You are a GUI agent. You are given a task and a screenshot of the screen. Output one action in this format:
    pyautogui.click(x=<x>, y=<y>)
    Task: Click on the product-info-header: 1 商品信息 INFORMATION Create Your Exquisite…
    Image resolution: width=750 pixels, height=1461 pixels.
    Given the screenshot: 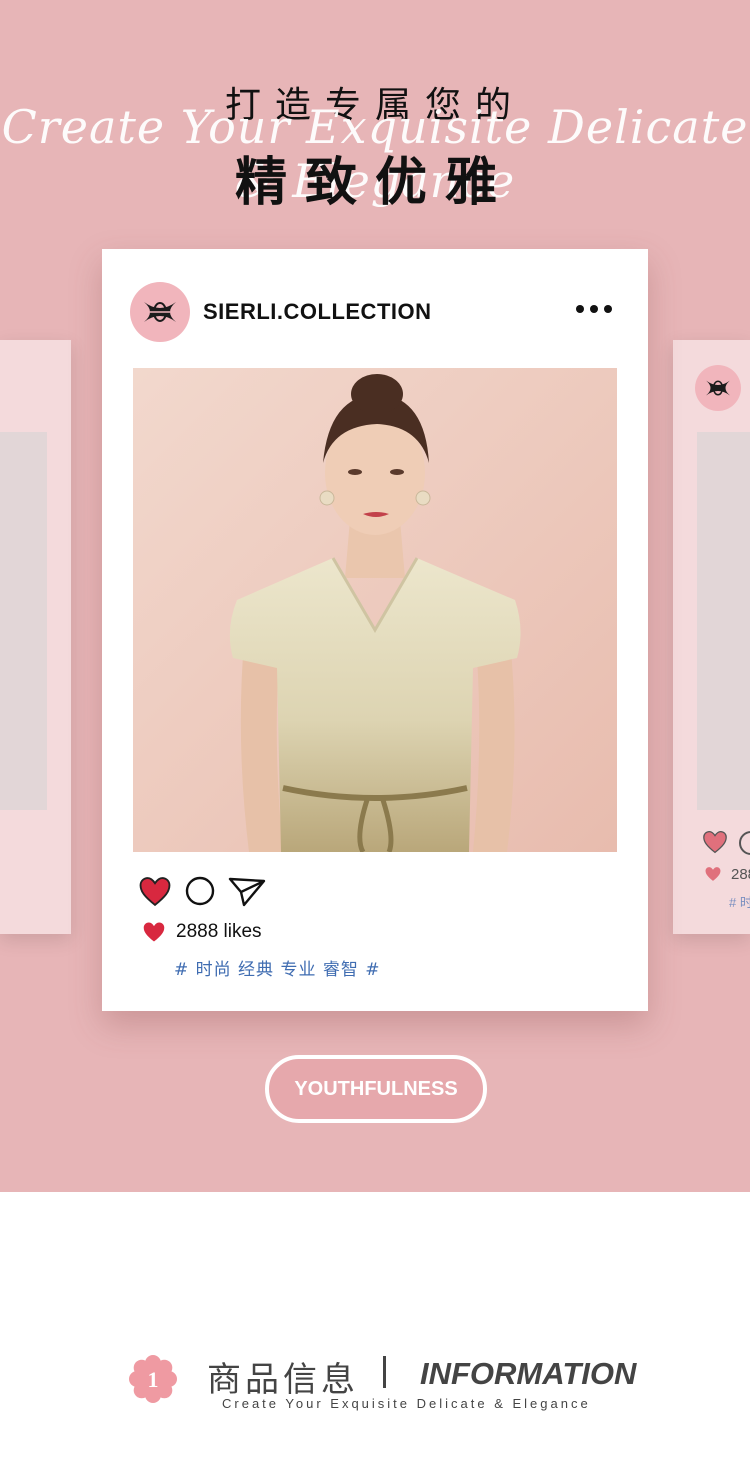 What is the action you would take?
    pyautogui.click(x=375, y=1385)
    